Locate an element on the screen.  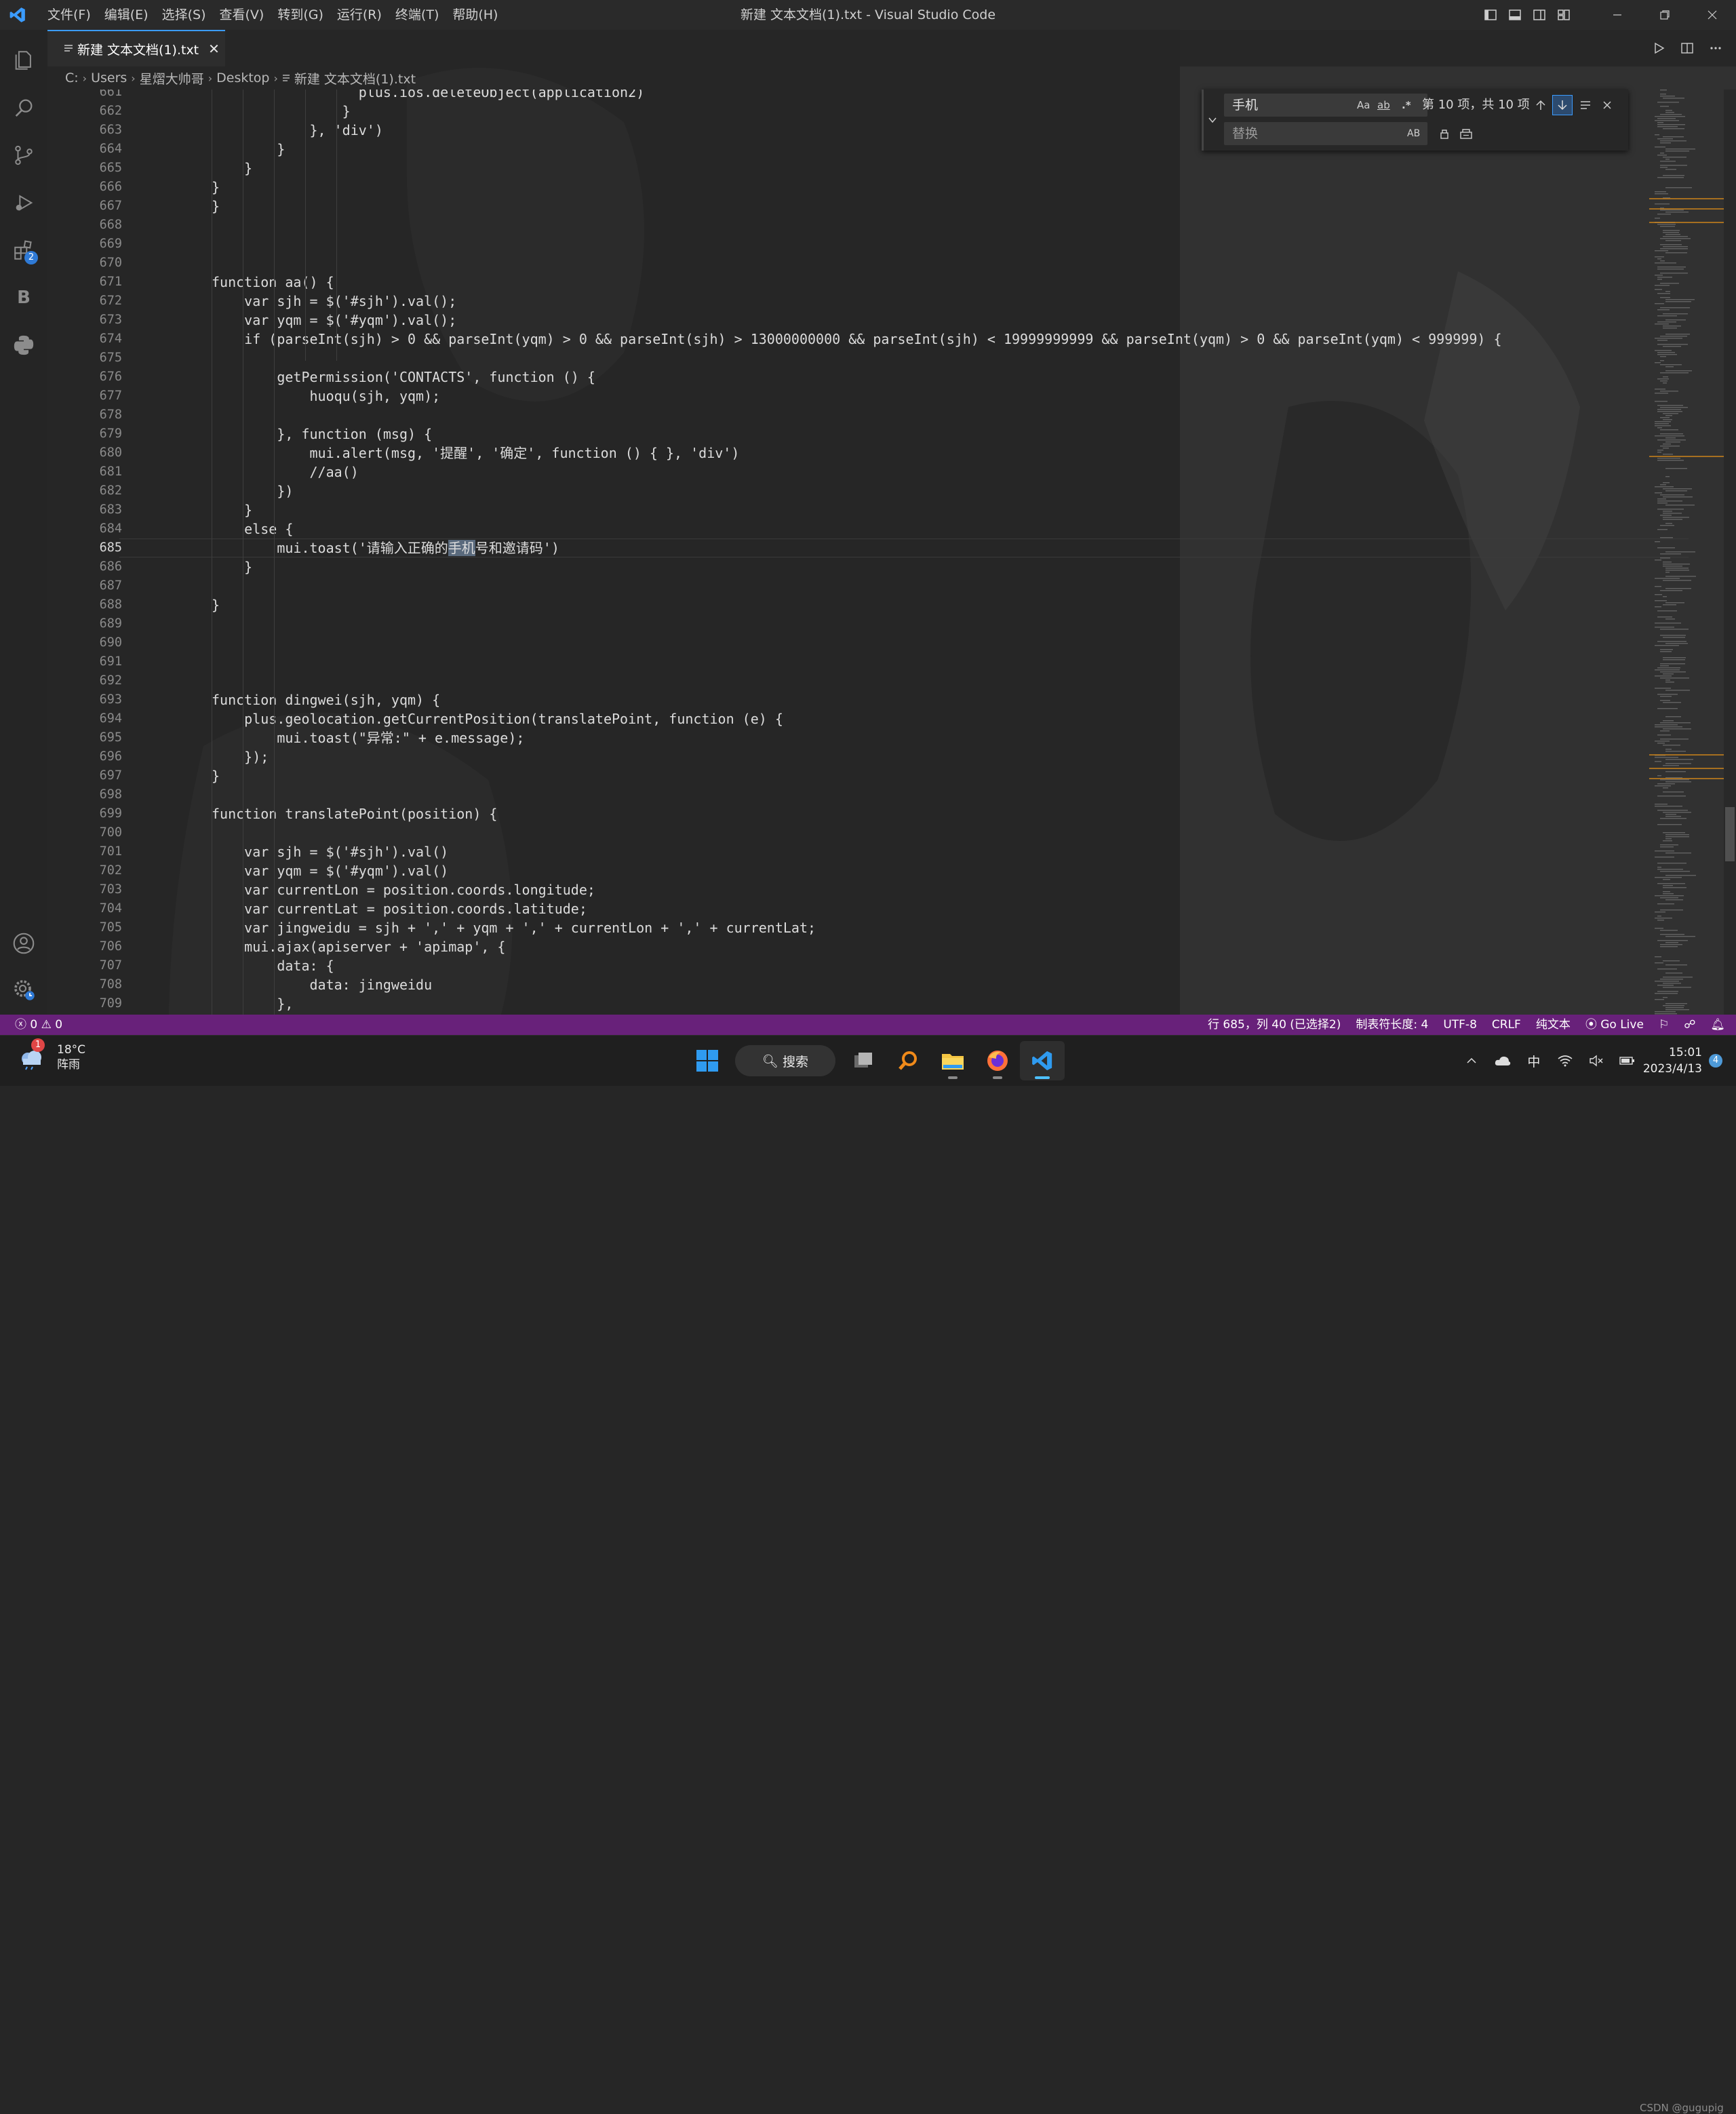
code-line: 669 is located at coordinates (861, 245).